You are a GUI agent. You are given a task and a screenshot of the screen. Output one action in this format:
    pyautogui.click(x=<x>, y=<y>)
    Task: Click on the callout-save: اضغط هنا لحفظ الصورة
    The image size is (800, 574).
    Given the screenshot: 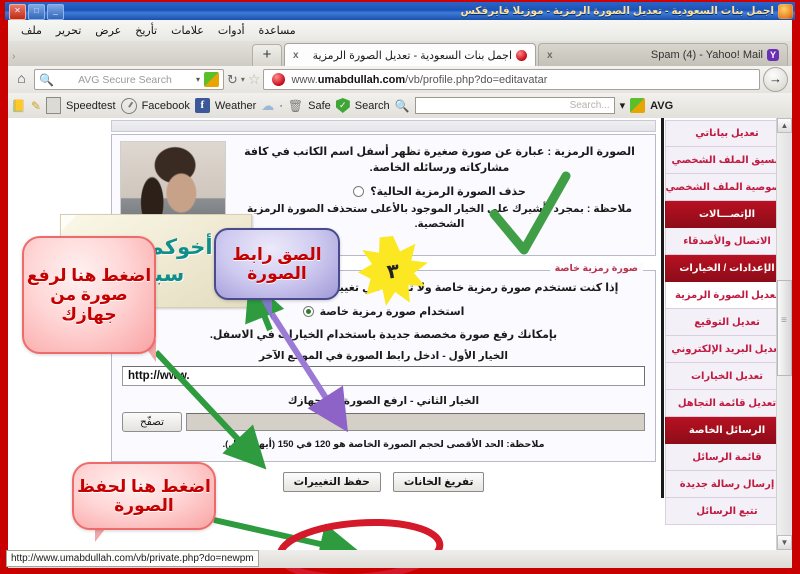 What is the action you would take?
    pyautogui.click(x=144, y=496)
    